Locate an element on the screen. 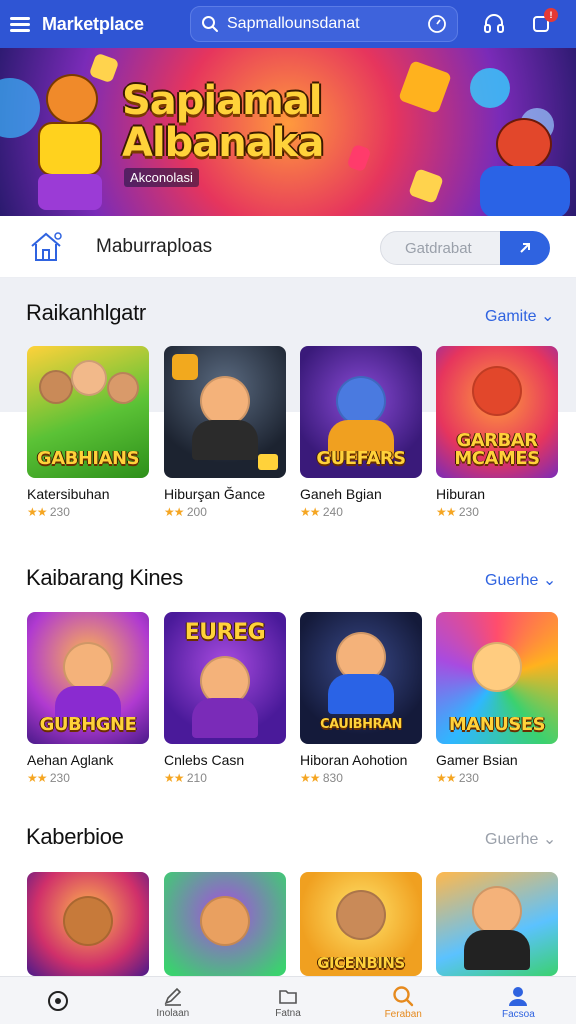 The height and width of the screenshot is (1024, 576). game-card: GUBHGNE Aehan Aglank ★★ 230 is located at coordinates (88, 698).